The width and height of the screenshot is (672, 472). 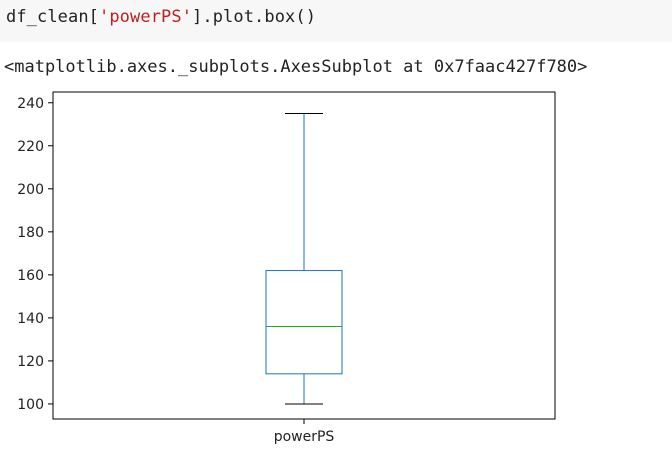 I want to click on code-cell: df_clean['powerPS'].plot.box(), so click(x=336, y=21).